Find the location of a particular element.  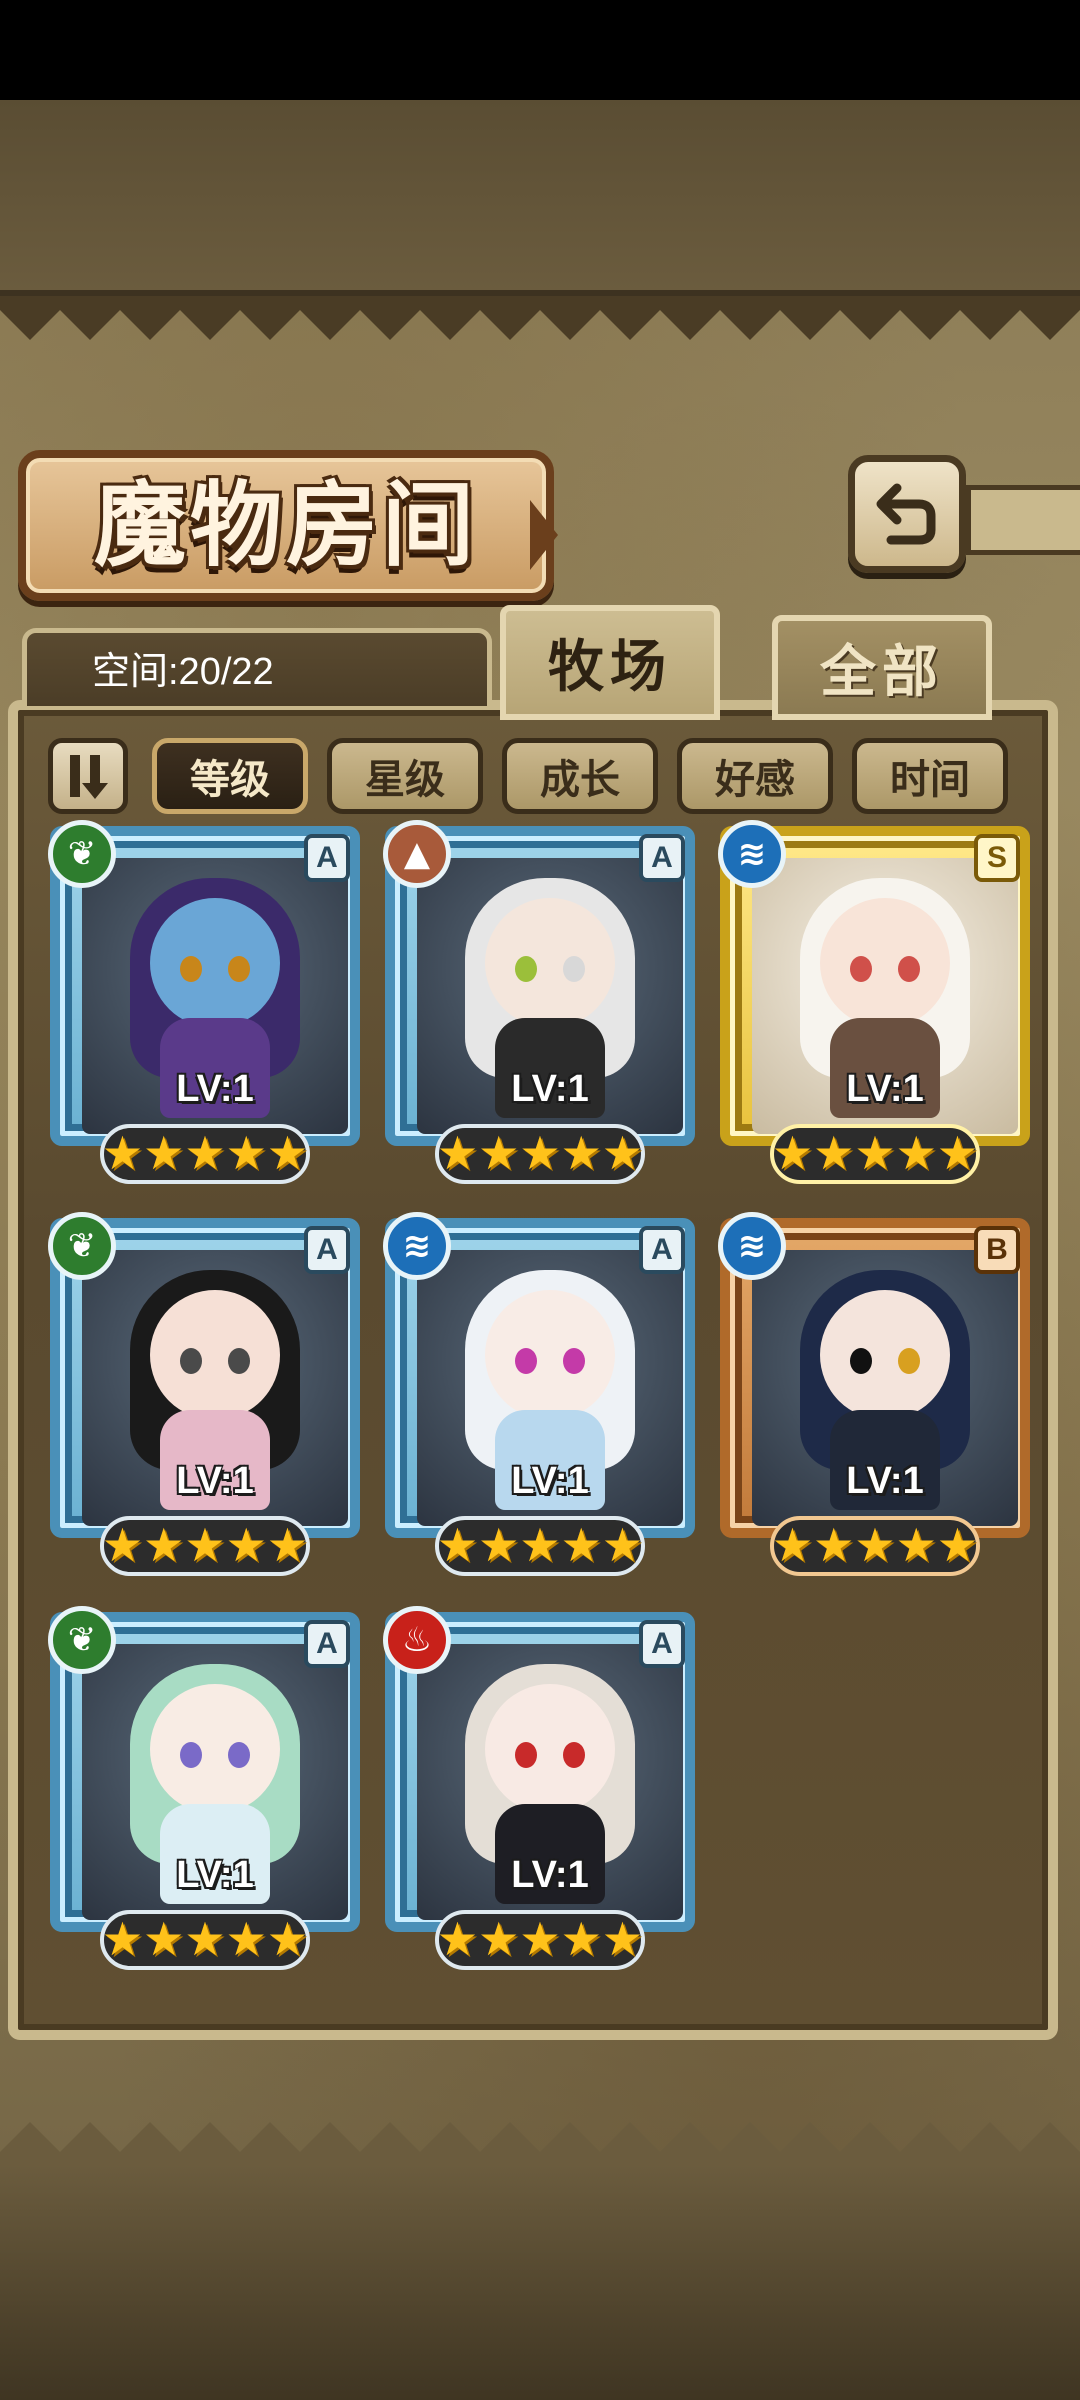

grade-badge: B is located at coordinates (997, 1250).